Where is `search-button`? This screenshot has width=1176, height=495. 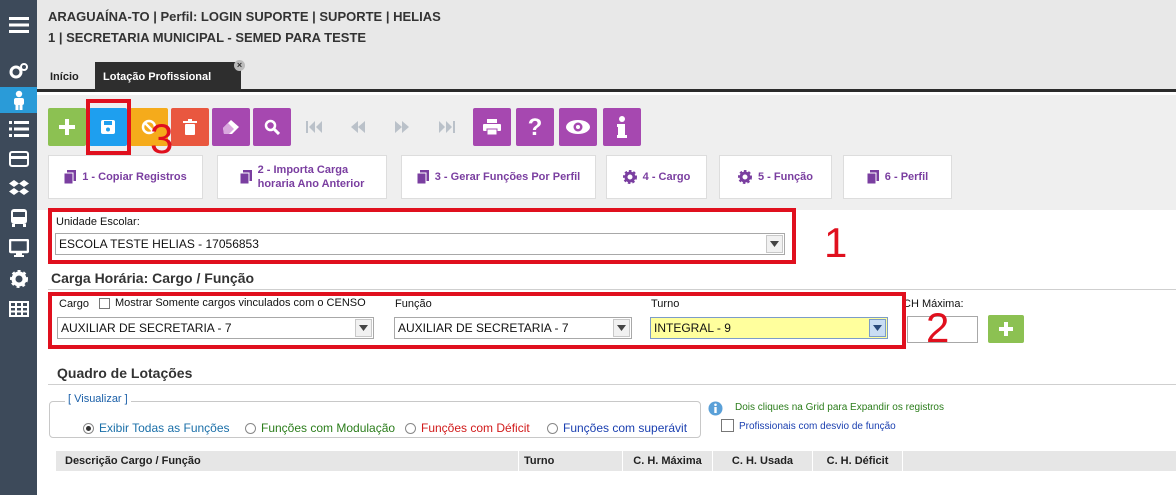 search-button is located at coordinates (272, 127).